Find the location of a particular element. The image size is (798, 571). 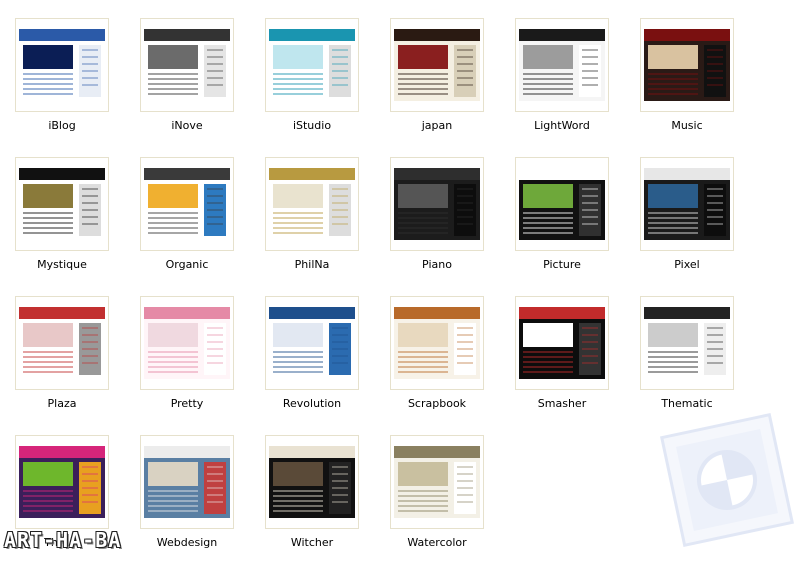

theme-label: iNove is located at coordinates (187, 125).